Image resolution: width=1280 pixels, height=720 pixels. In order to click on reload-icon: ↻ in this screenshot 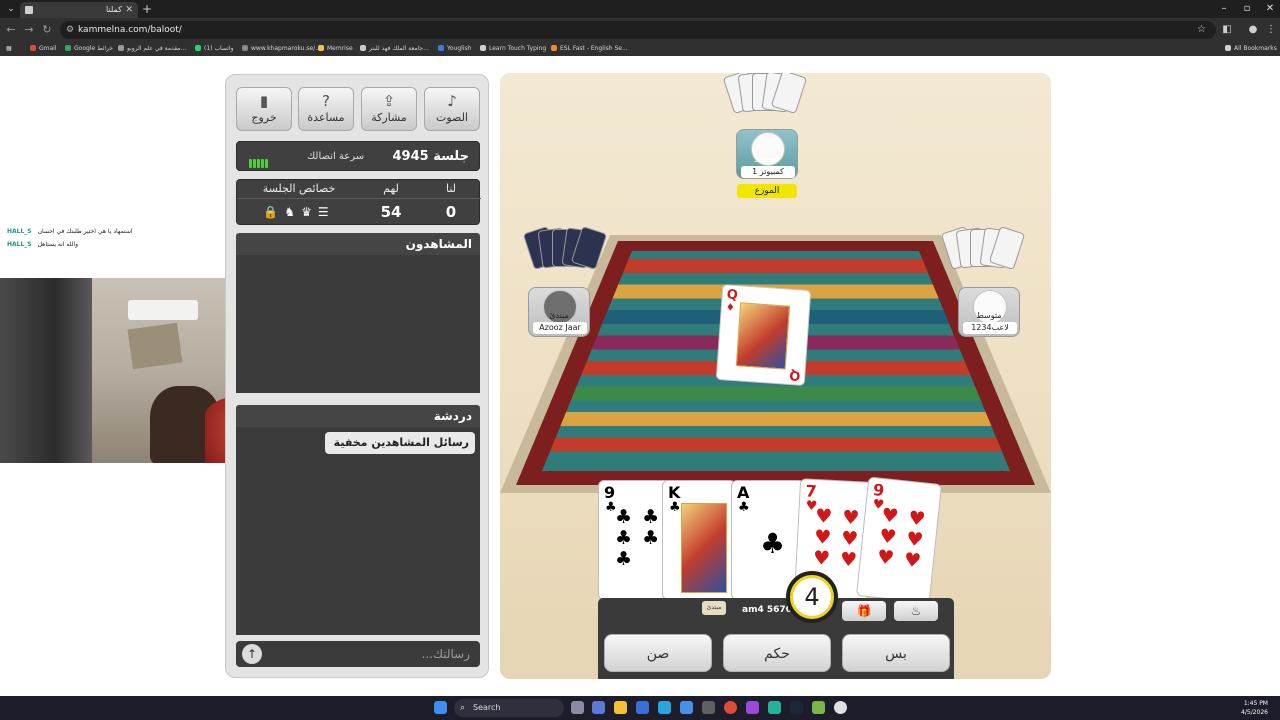, I will do `click(47, 30)`.